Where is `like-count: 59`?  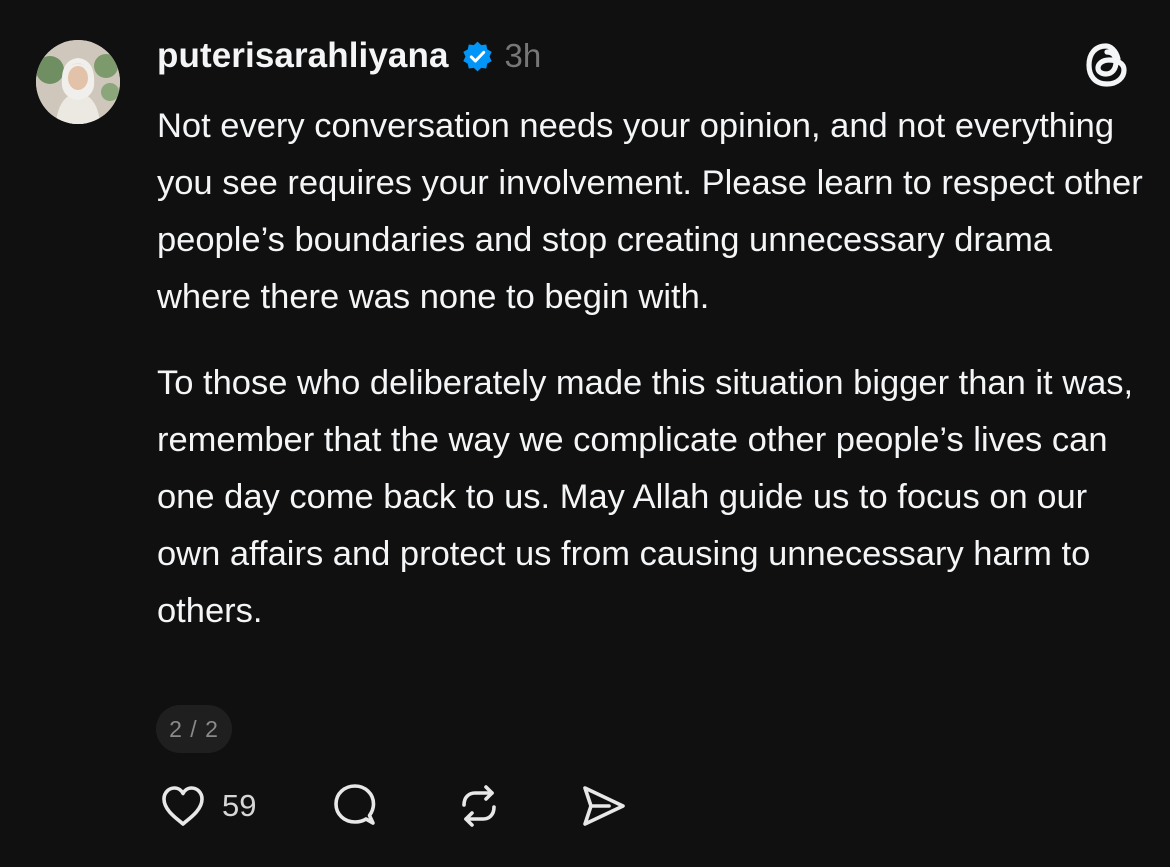
like-count: 59 is located at coordinates (239, 805).